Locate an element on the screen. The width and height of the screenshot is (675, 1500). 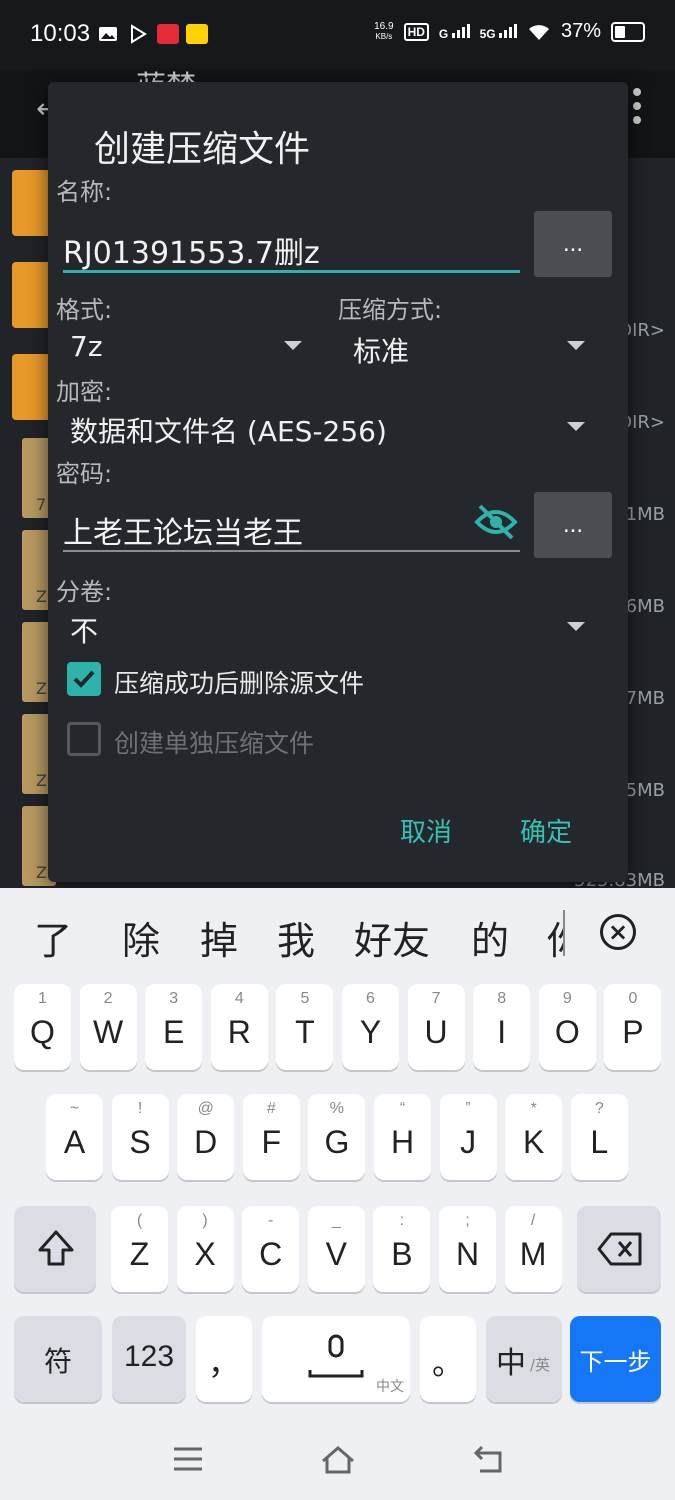
period-key: 。 is located at coordinates (448, 1359).